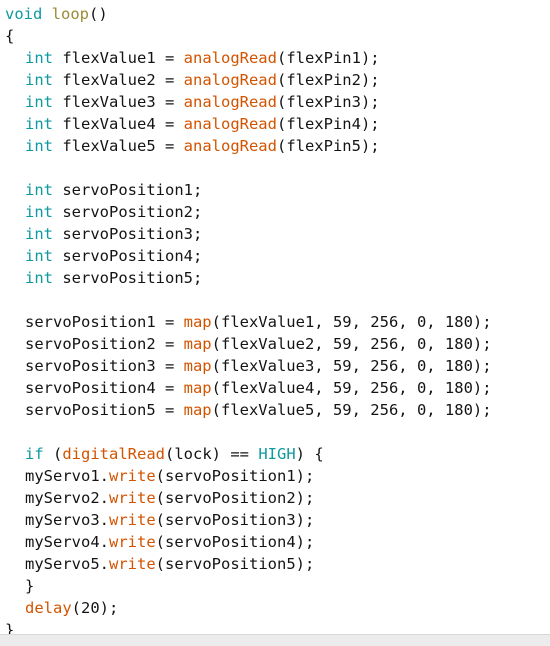 This screenshot has height=646, width=550. What do you see at coordinates (351, 388) in the screenshot?
I see `code-token-plain: (flexValue4, 59, 256, 0, 180);` at bounding box center [351, 388].